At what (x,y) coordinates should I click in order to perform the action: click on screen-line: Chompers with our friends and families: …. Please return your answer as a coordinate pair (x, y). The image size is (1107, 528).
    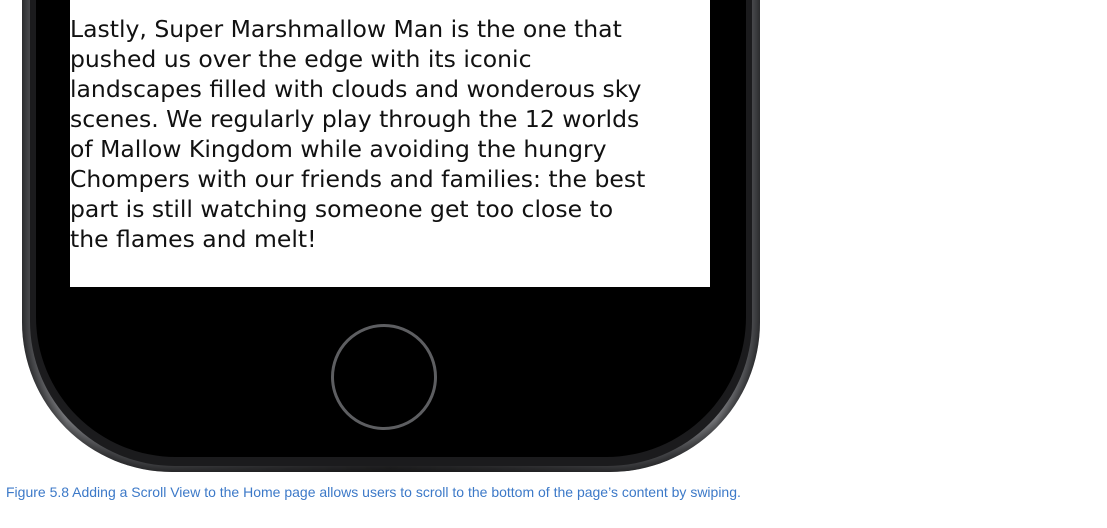
    Looking at the image, I should click on (358, 179).